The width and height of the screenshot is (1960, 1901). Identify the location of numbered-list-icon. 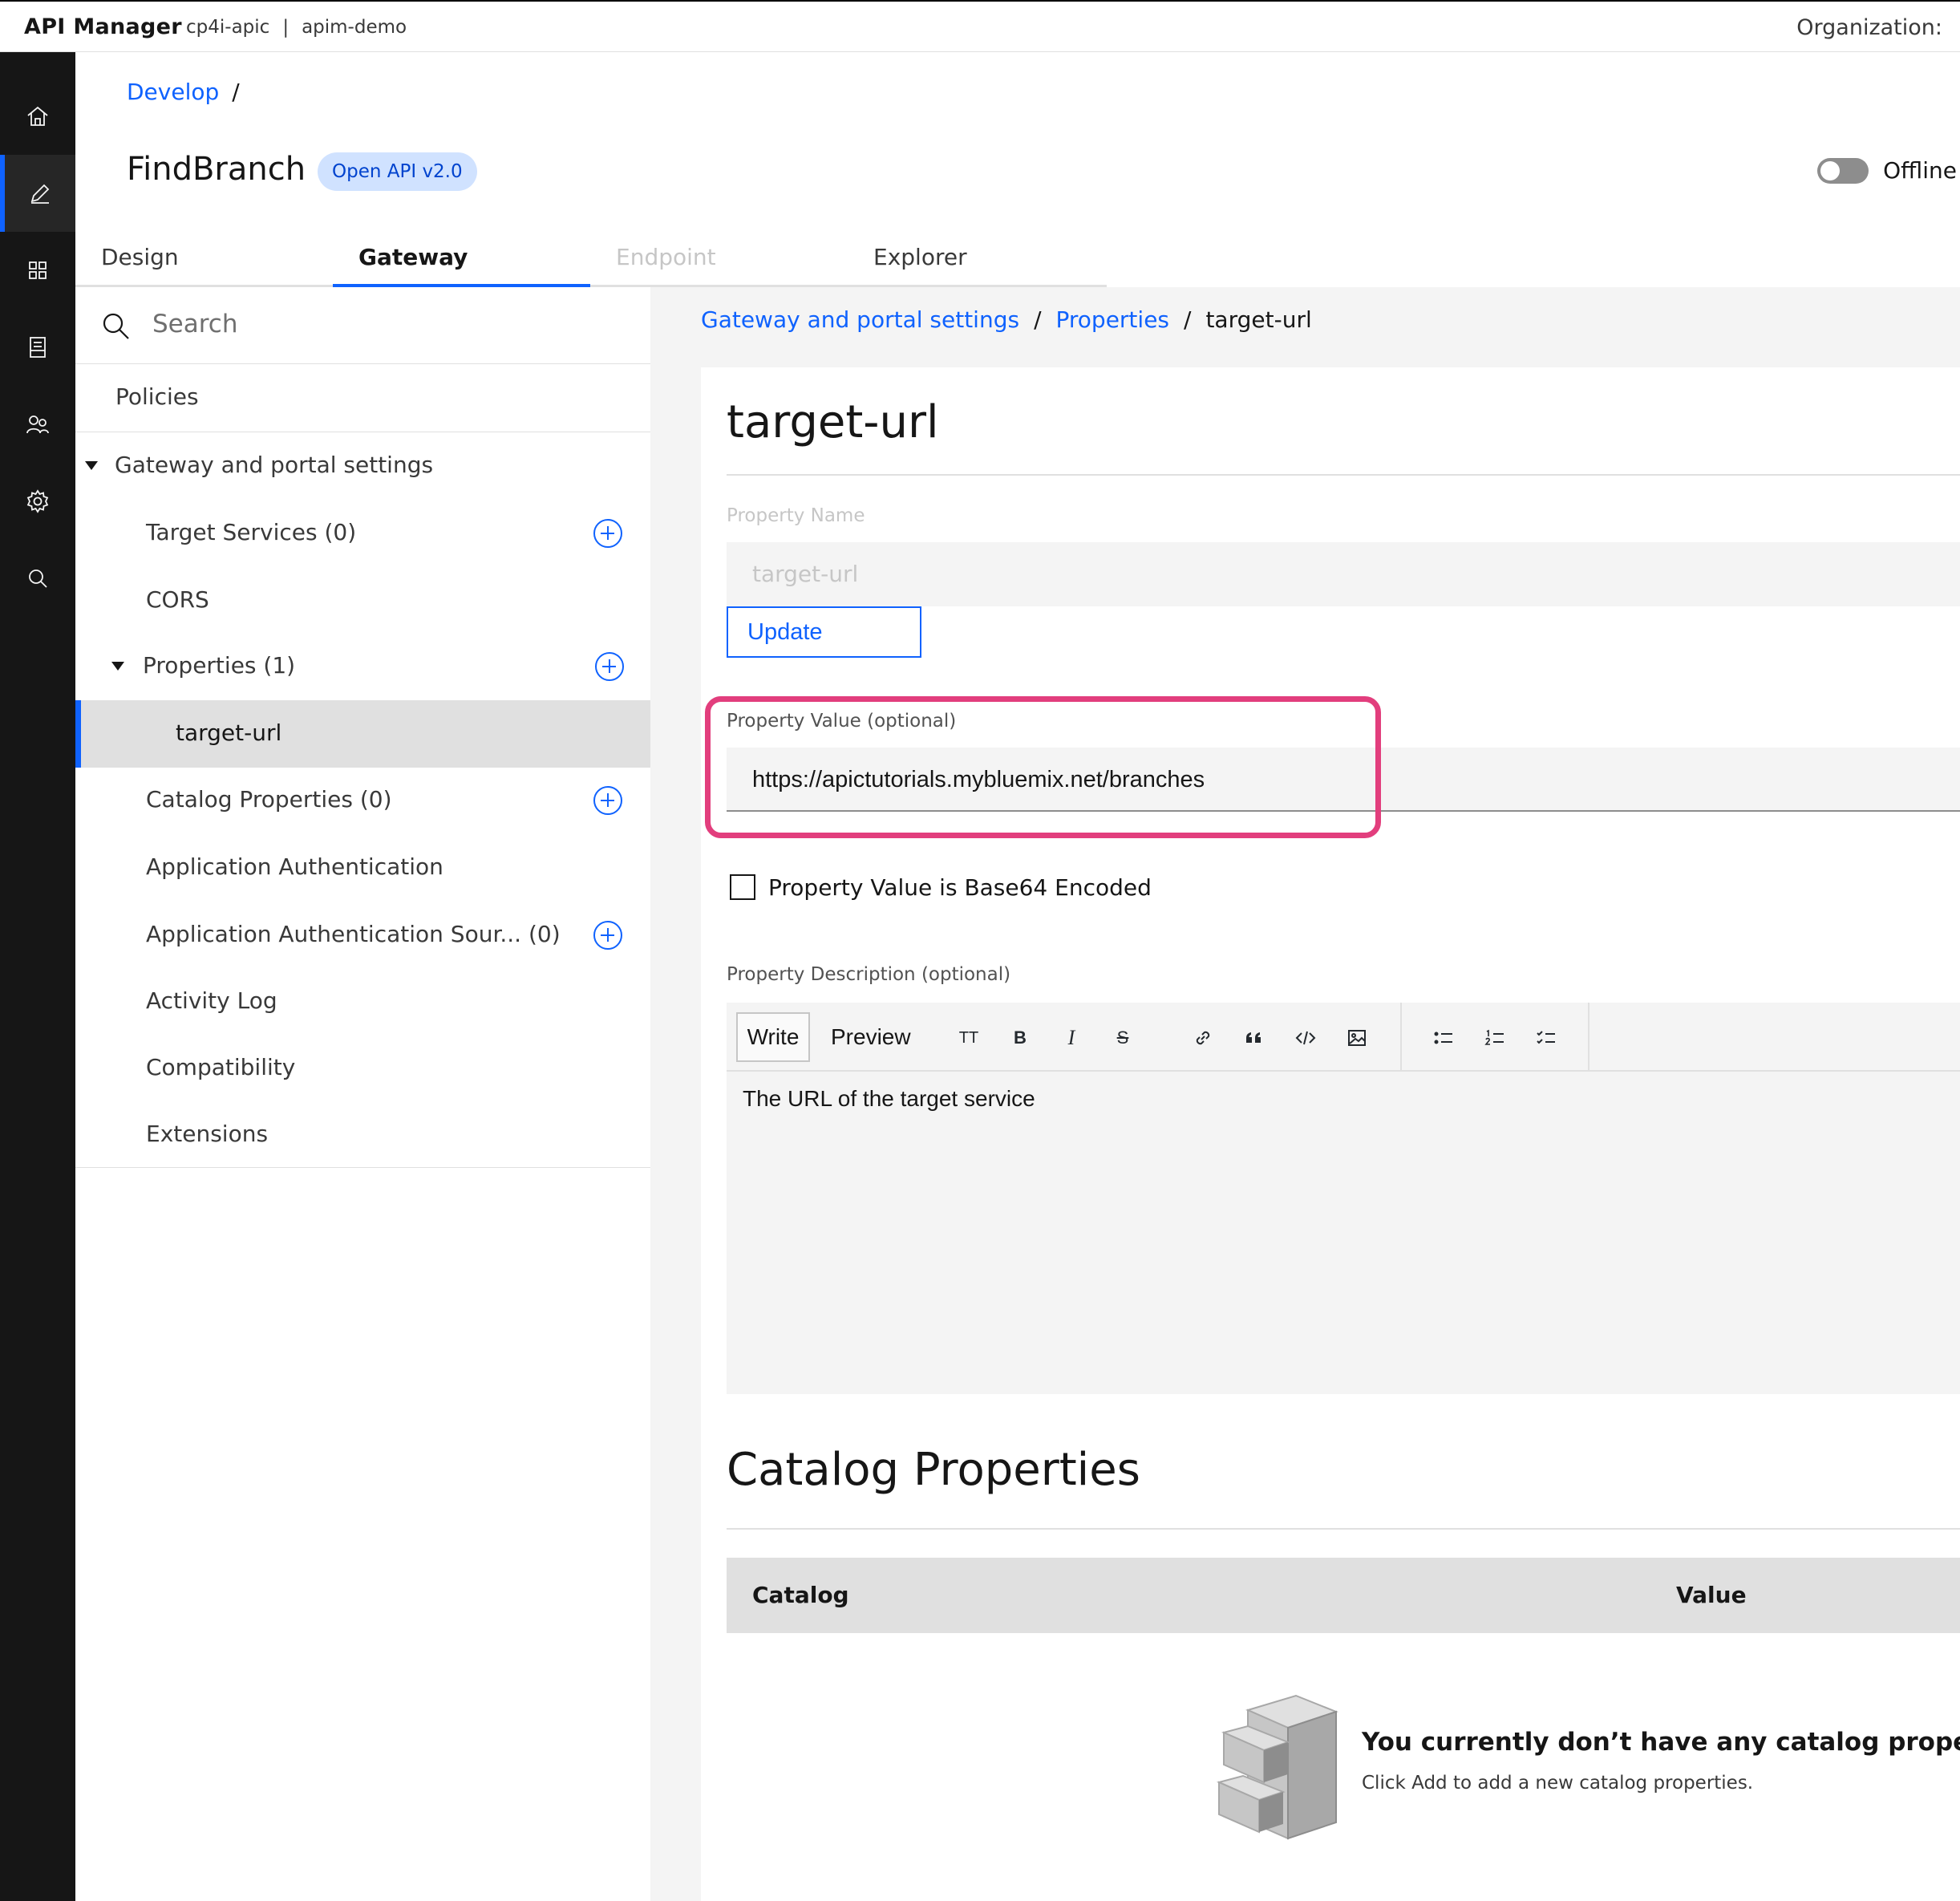
(1495, 1038).